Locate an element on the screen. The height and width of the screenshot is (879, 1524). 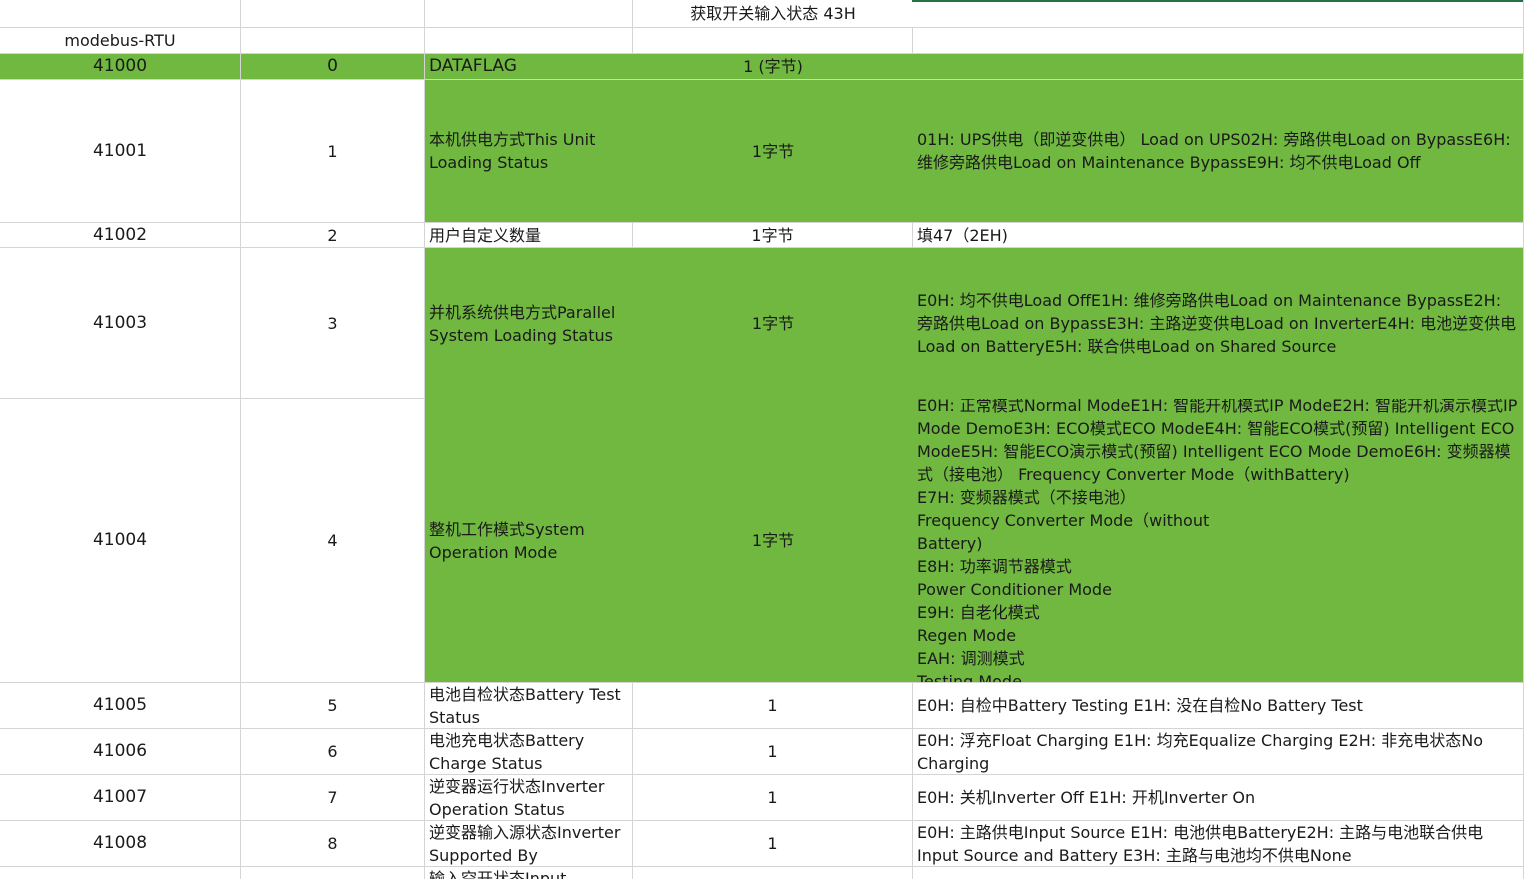
name-value: 本机供电方式This Unit Loading Status is located at coordinates (512, 151).